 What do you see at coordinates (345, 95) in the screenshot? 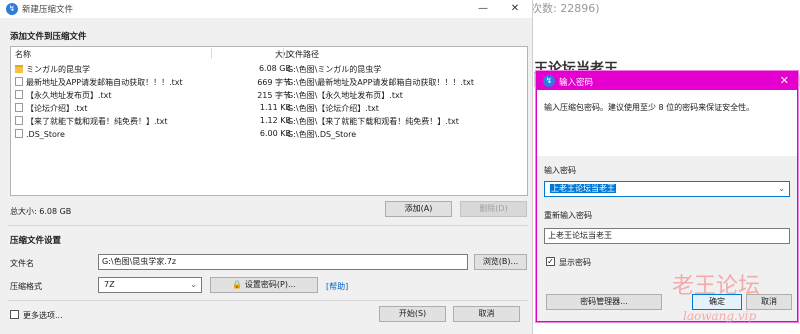
I see `file-path: G:\色图\【永久地址发布页】.txt` at bounding box center [345, 95].